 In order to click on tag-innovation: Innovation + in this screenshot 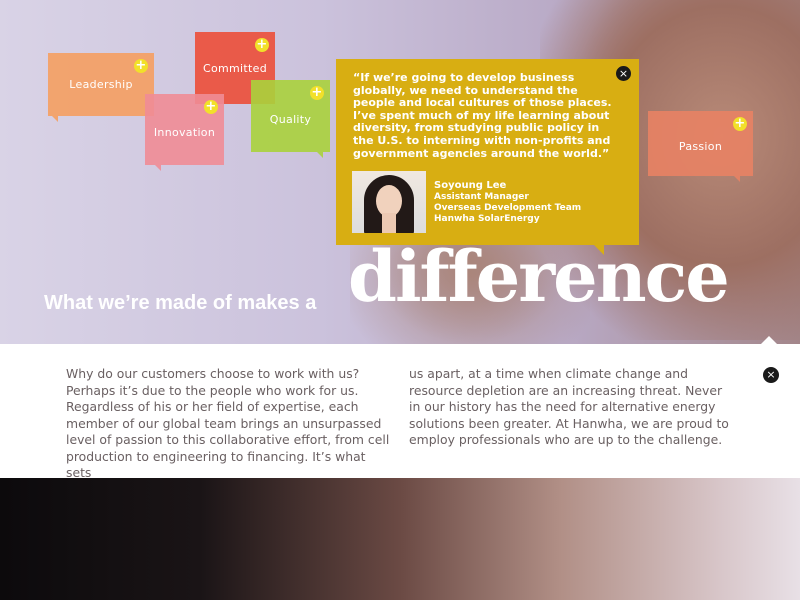, I will do `click(184, 132)`.